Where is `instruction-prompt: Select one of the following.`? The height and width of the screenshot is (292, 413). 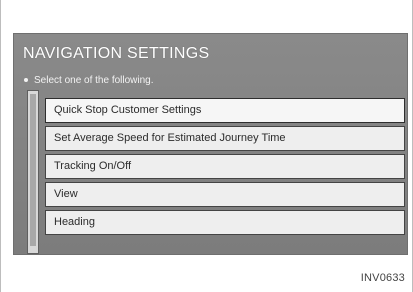
instruction-prompt: Select one of the following. is located at coordinates (89, 81).